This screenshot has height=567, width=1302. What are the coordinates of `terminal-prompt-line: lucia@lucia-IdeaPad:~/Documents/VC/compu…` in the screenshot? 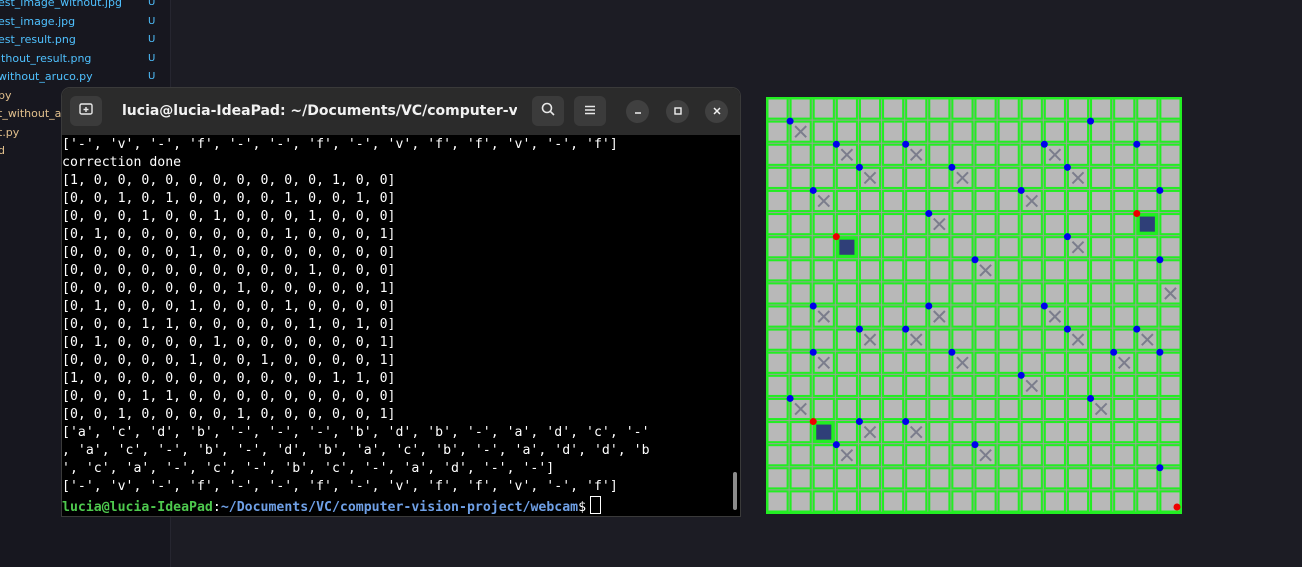 It's located at (332, 505).